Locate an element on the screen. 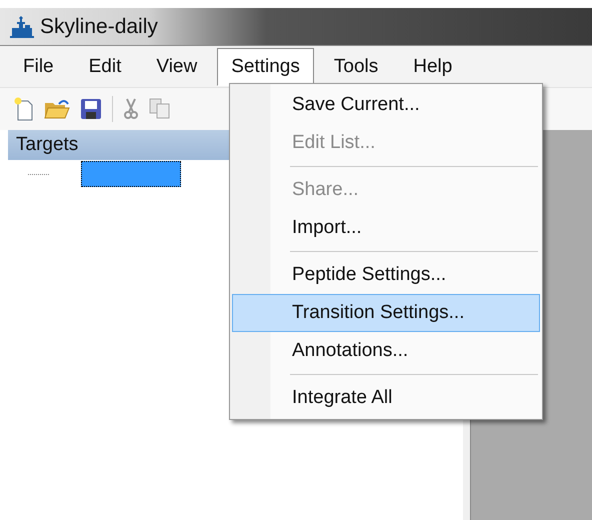 The image size is (592, 520). menu-item: View is located at coordinates (176, 67).